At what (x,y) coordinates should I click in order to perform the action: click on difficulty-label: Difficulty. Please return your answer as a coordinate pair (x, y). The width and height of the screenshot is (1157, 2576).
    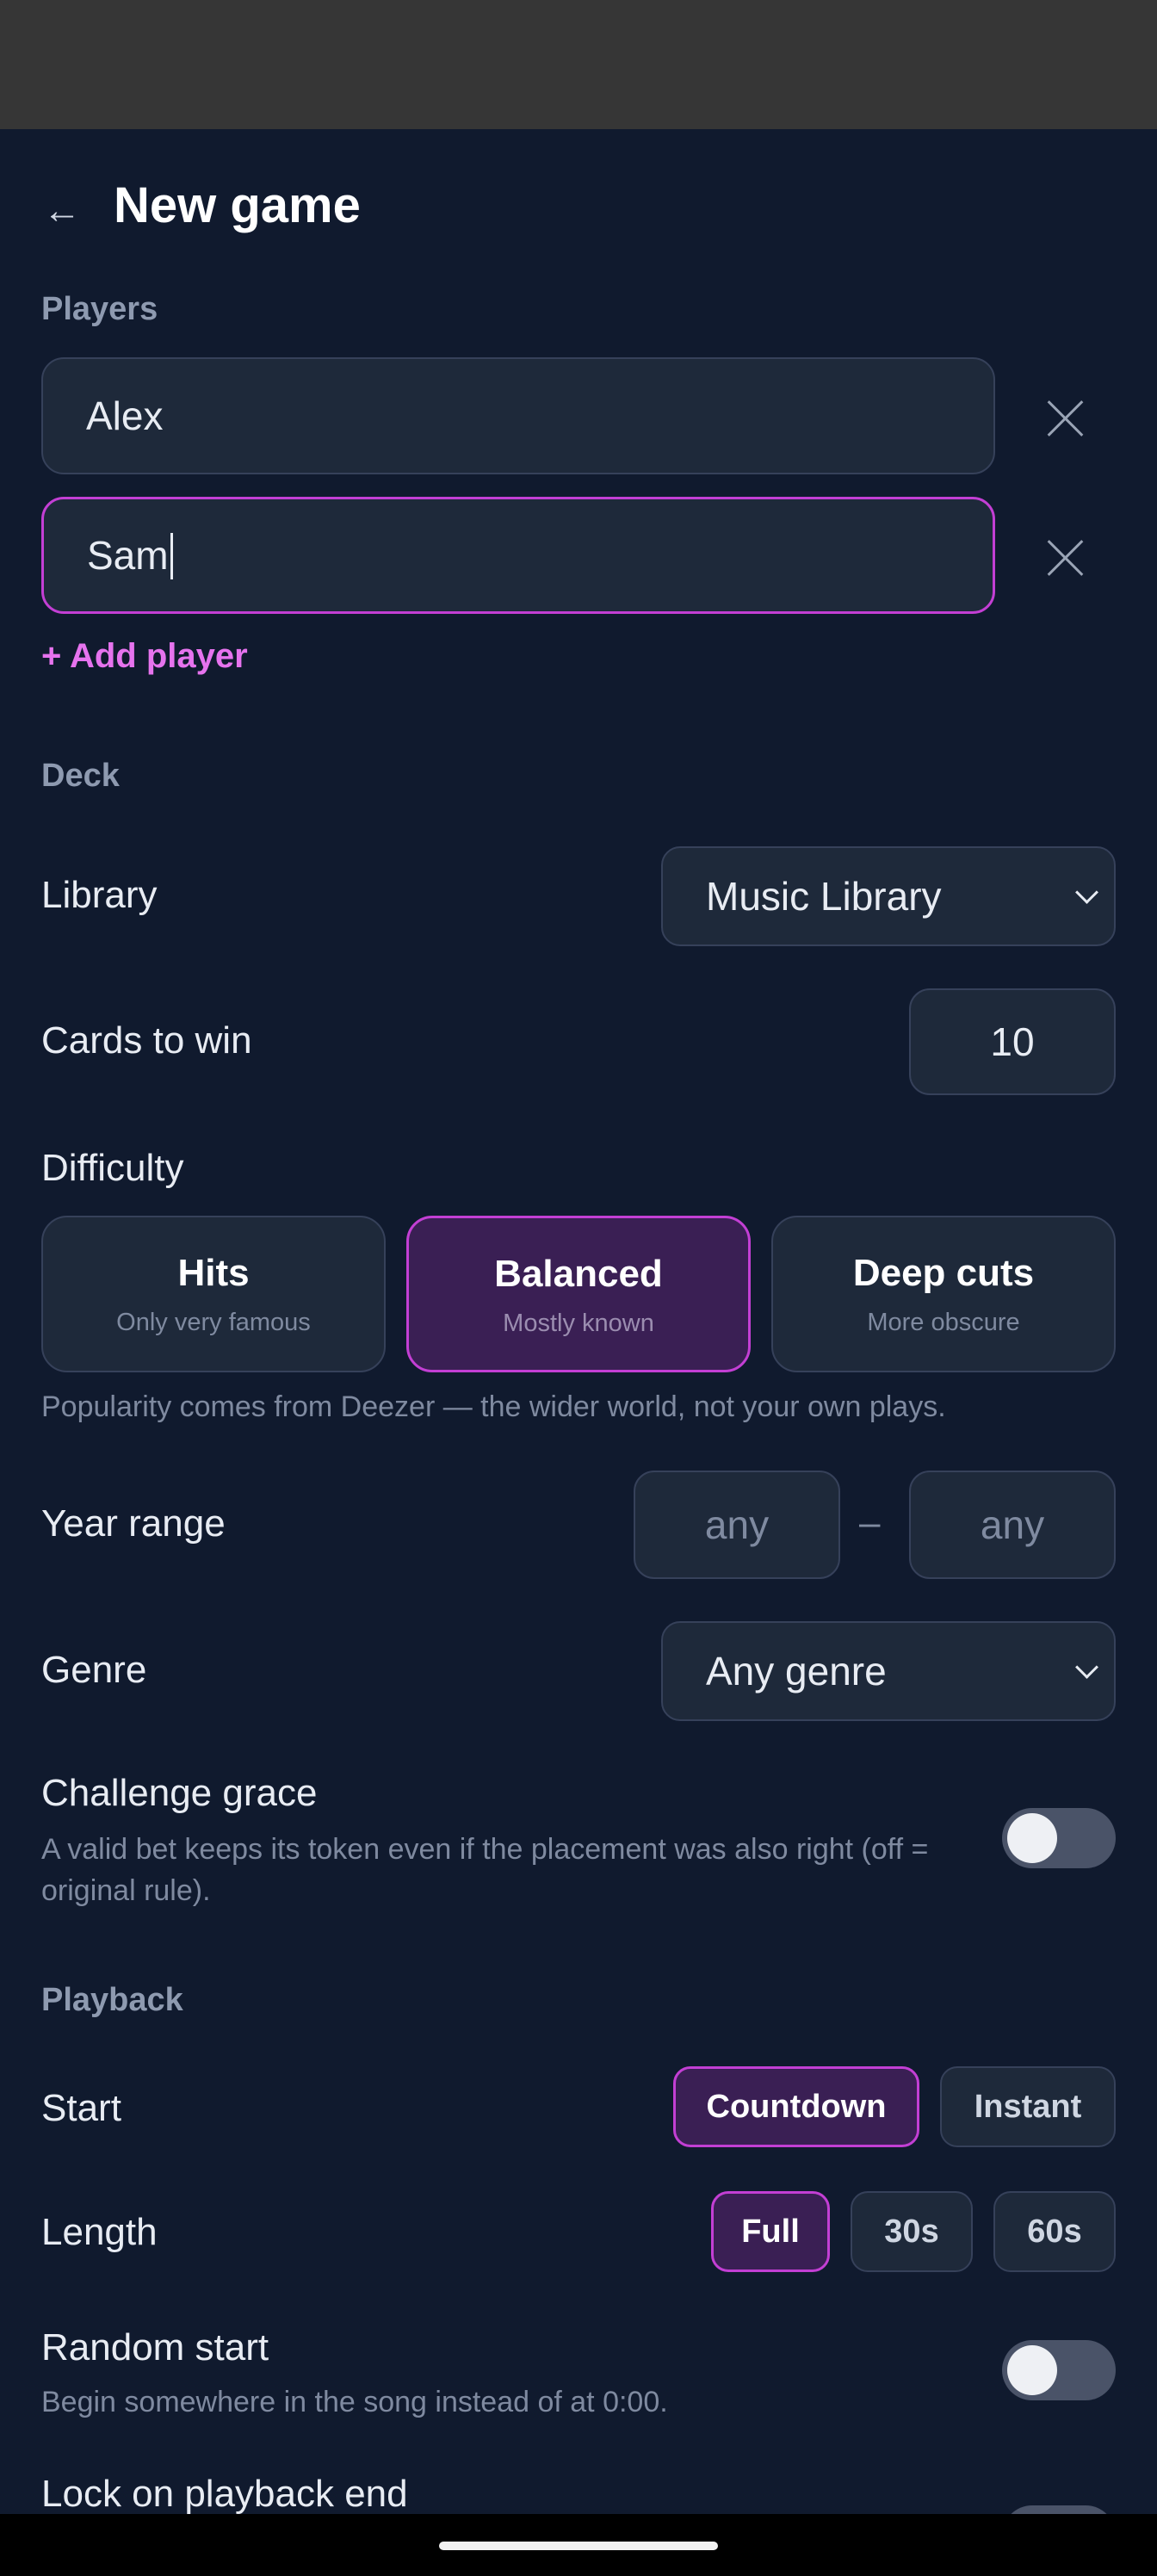
    Looking at the image, I should click on (113, 1168).